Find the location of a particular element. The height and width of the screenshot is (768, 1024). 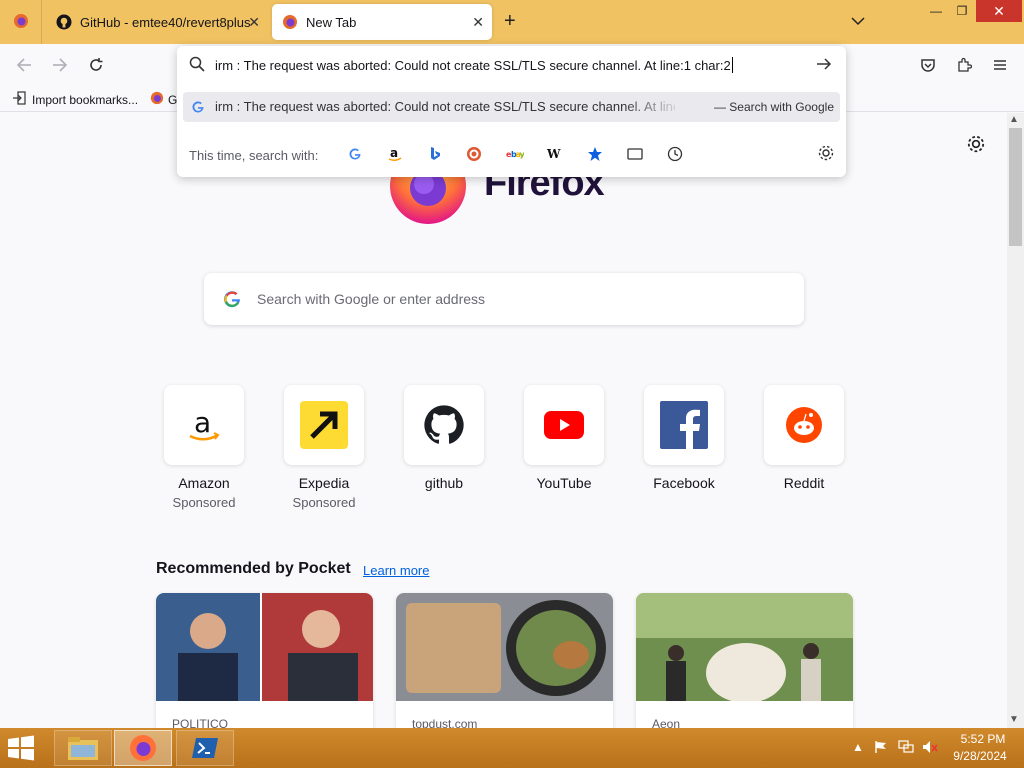

suggestion-fade is located at coordinates (653, 107).